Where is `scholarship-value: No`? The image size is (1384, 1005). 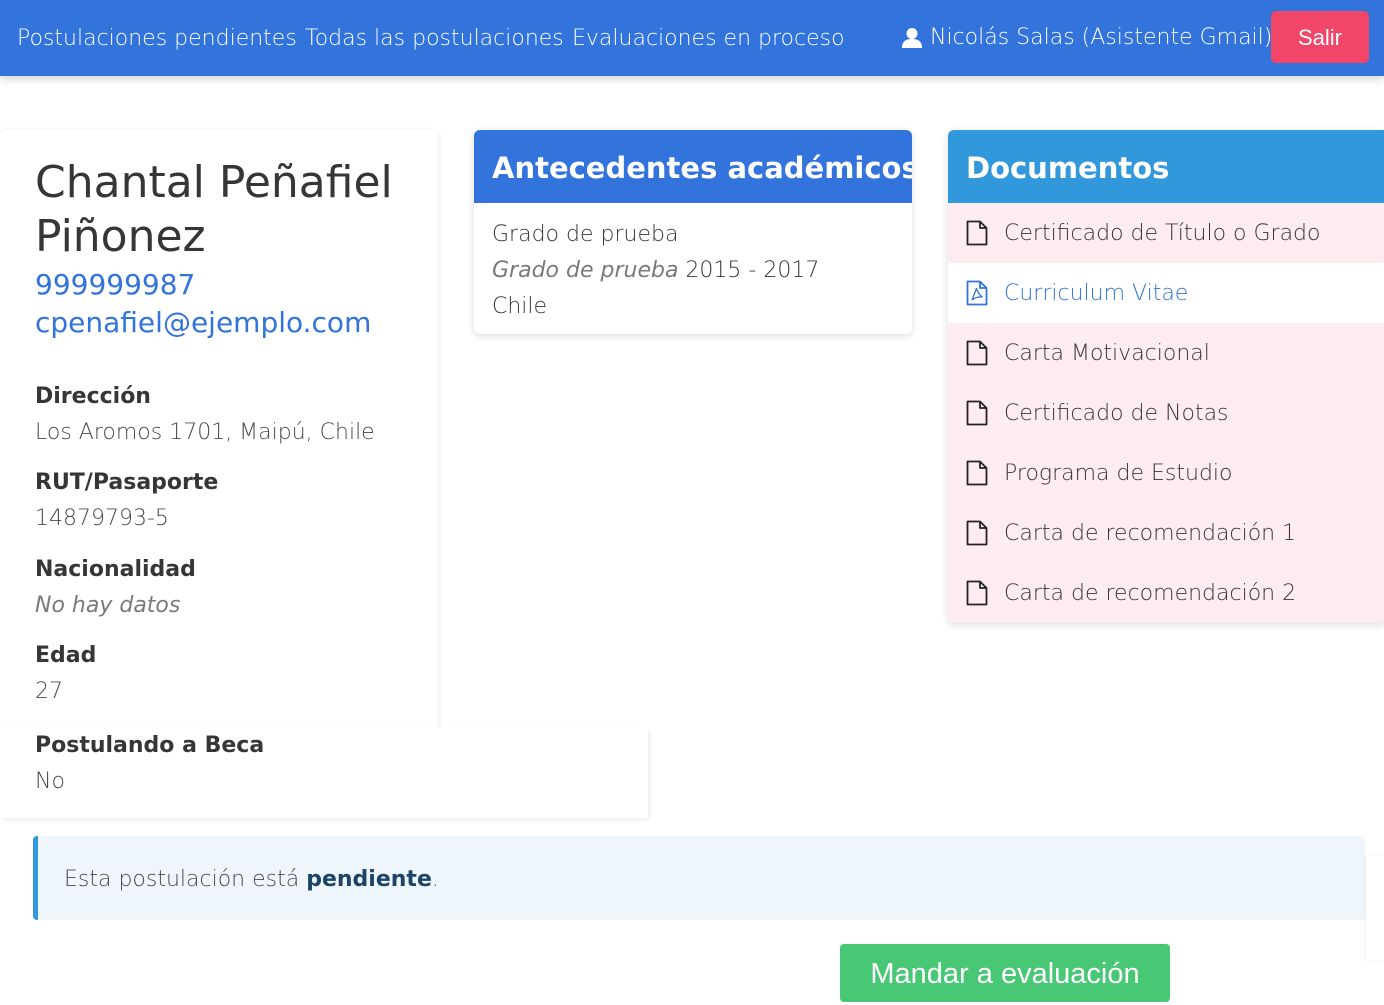 scholarship-value: No is located at coordinates (50, 781).